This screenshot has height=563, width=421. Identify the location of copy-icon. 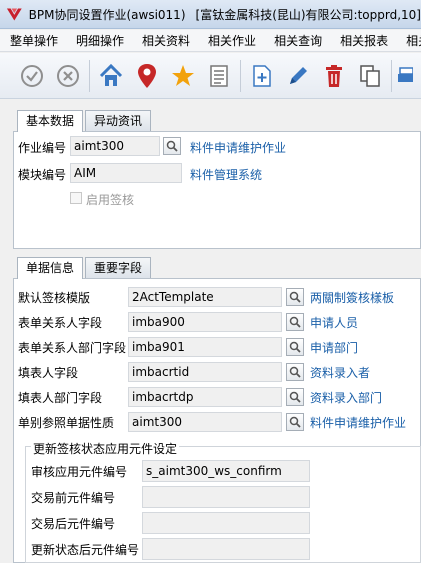
(370, 75).